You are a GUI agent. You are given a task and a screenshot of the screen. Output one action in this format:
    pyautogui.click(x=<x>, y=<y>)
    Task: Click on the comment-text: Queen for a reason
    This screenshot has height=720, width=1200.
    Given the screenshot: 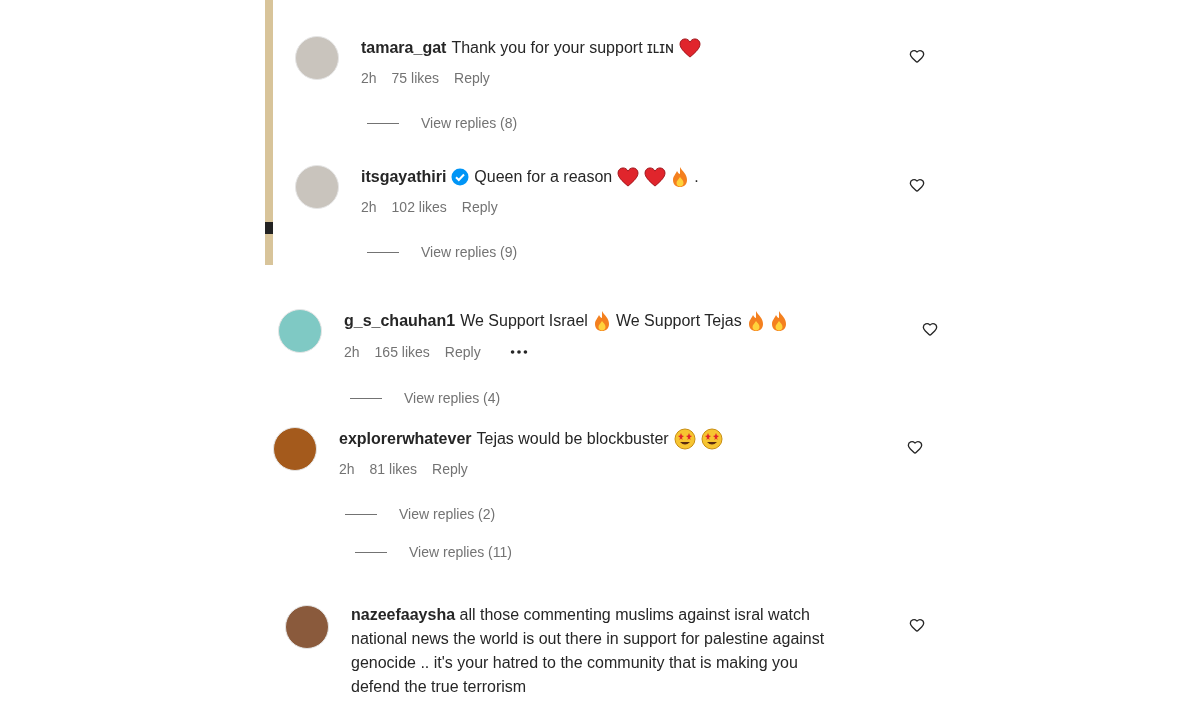 What is the action you would take?
    pyautogui.click(x=543, y=177)
    